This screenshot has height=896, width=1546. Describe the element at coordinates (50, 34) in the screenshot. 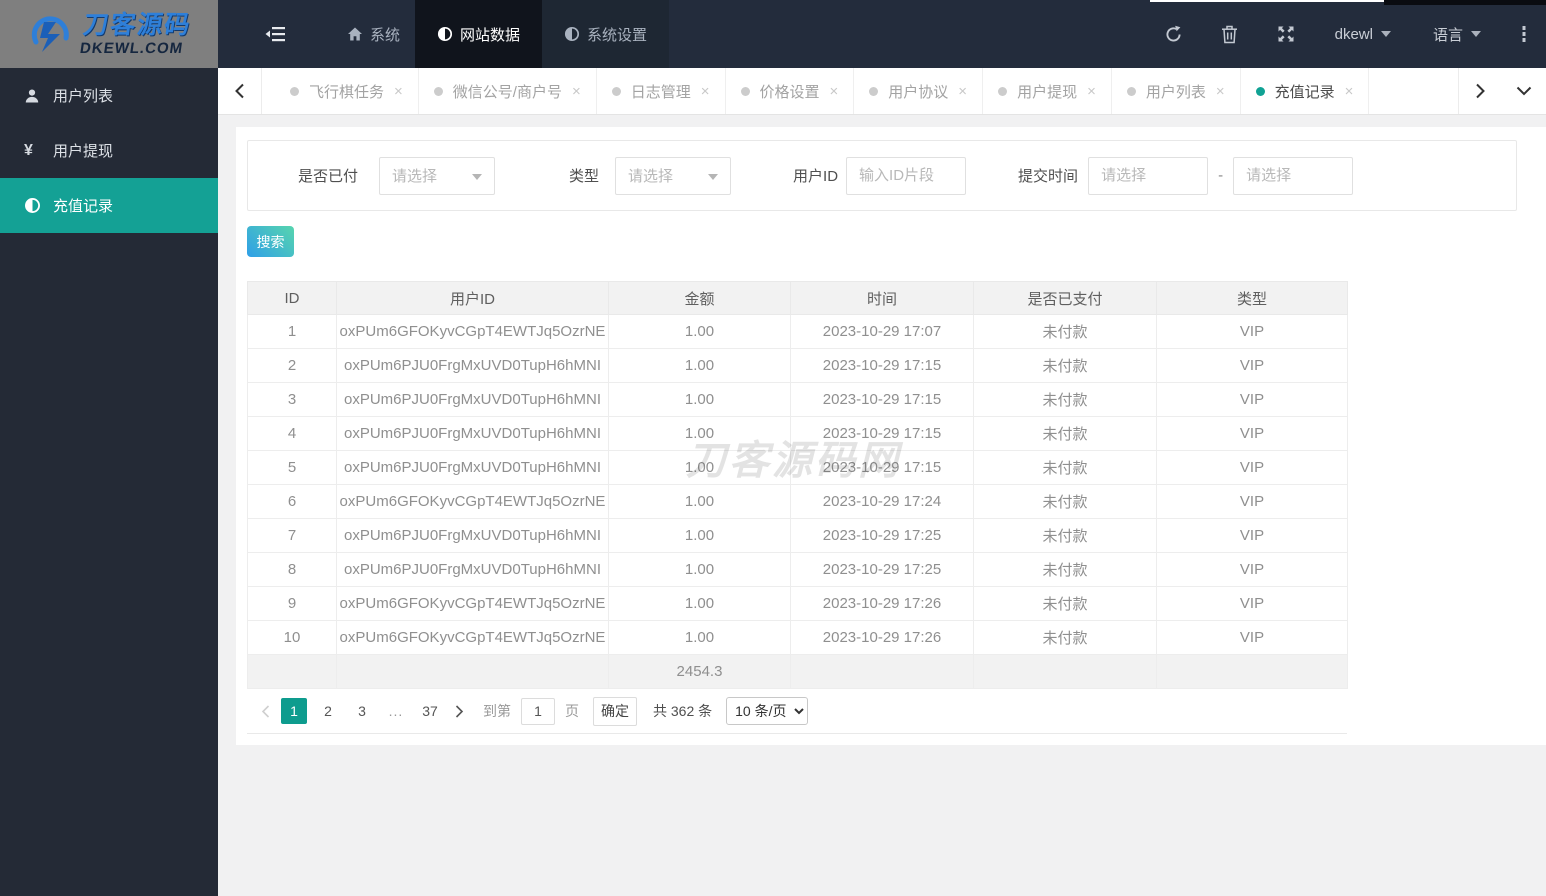

I see `logo-icon` at that location.